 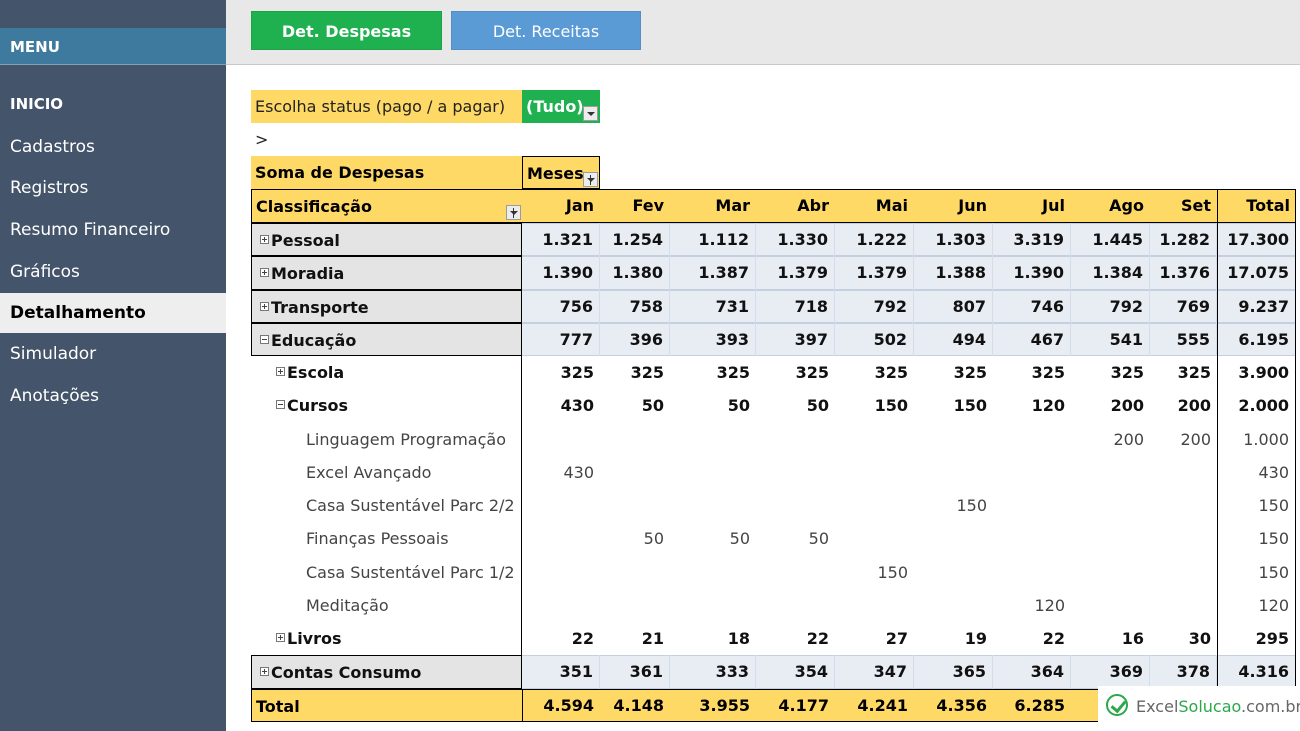 What do you see at coordinates (795, 306) in the screenshot?
I see `value-cell: 718` at bounding box center [795, 306].